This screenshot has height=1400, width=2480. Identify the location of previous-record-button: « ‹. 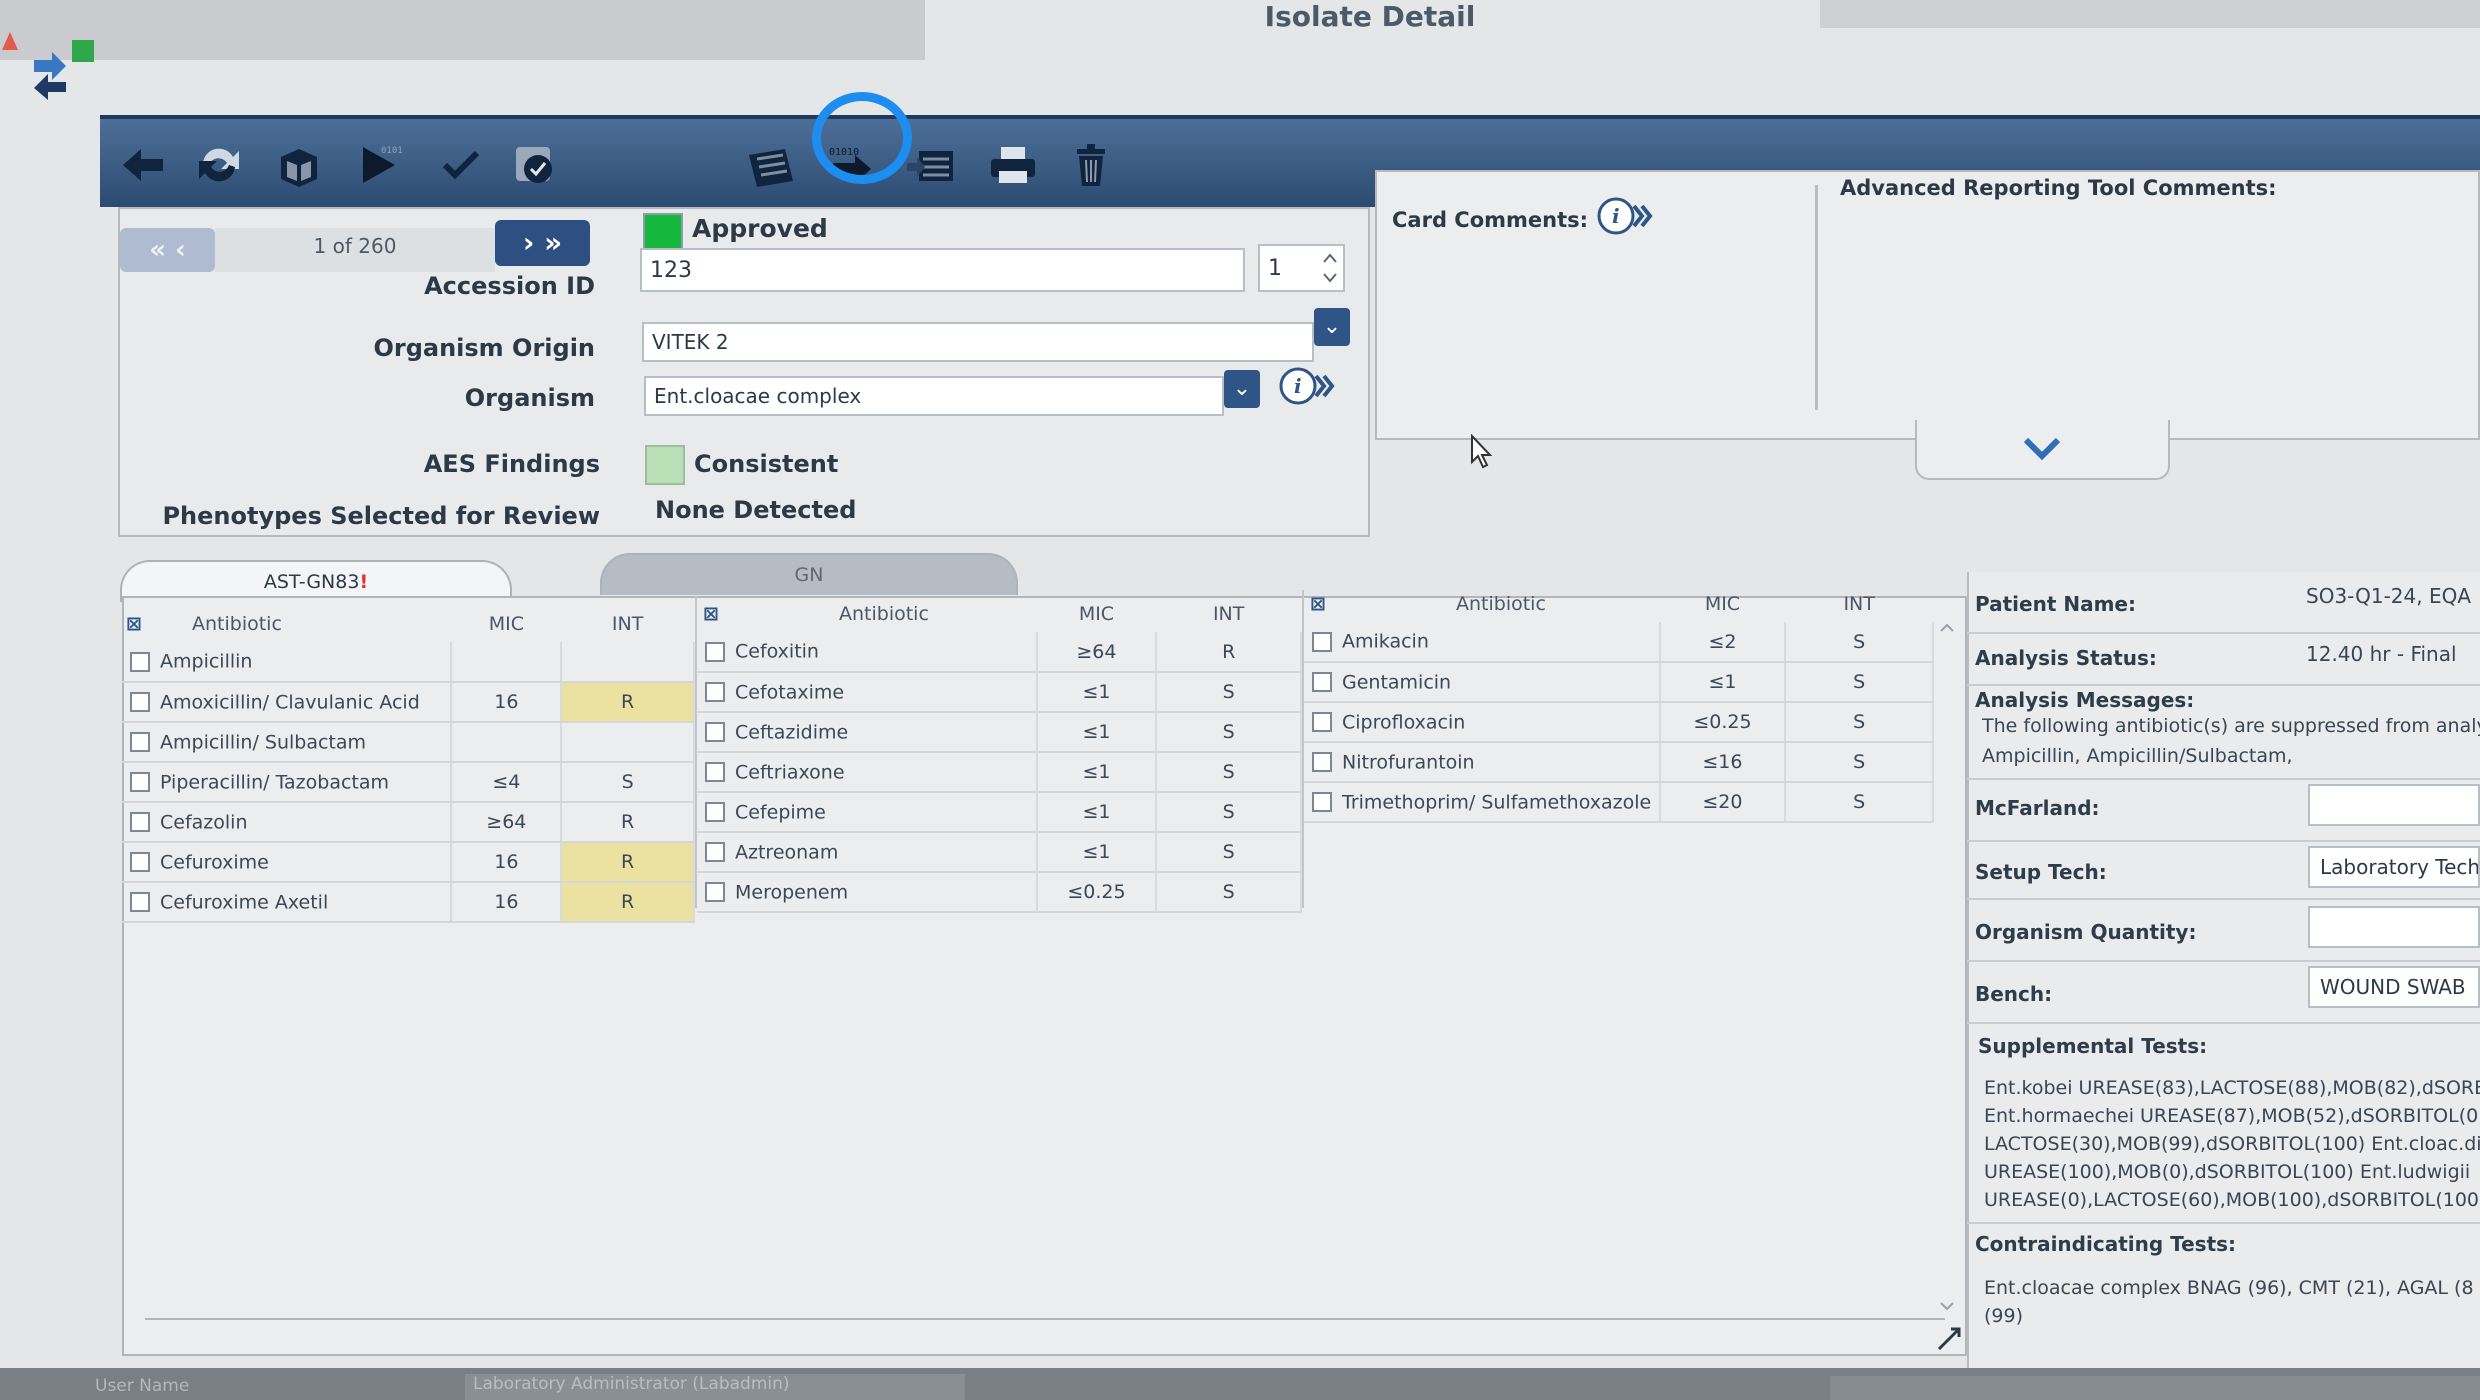
(167, 250).